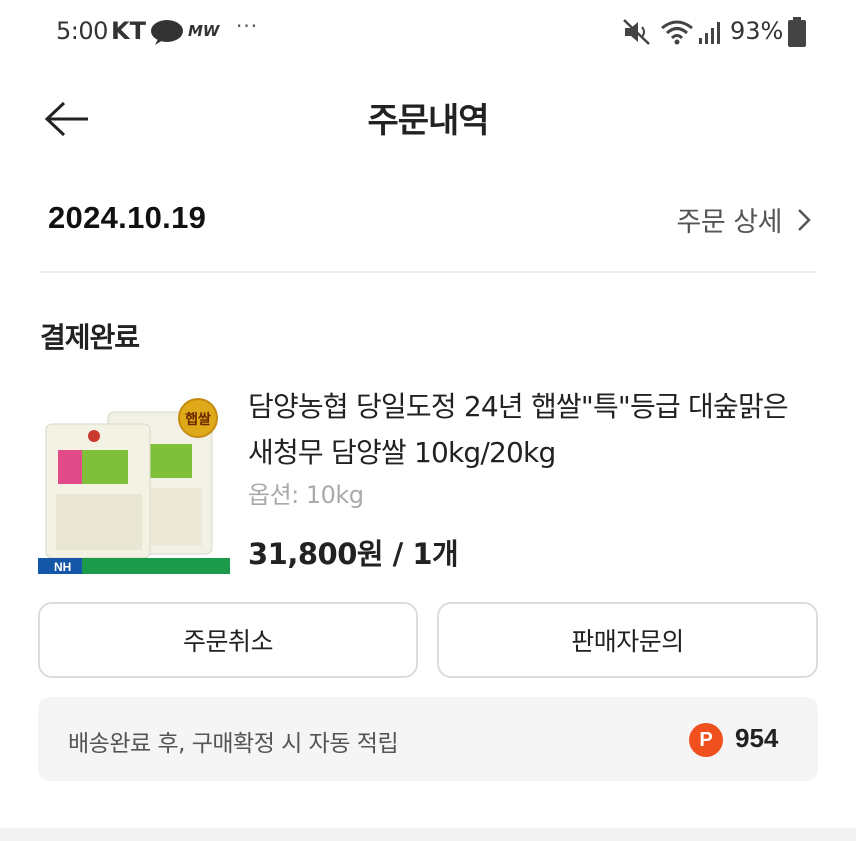 This screenshot has width=856, height=841. What do you see at coordinates (167, 32) in the screenshot?
I see `talk-icon` at bounding box center [167, 32].